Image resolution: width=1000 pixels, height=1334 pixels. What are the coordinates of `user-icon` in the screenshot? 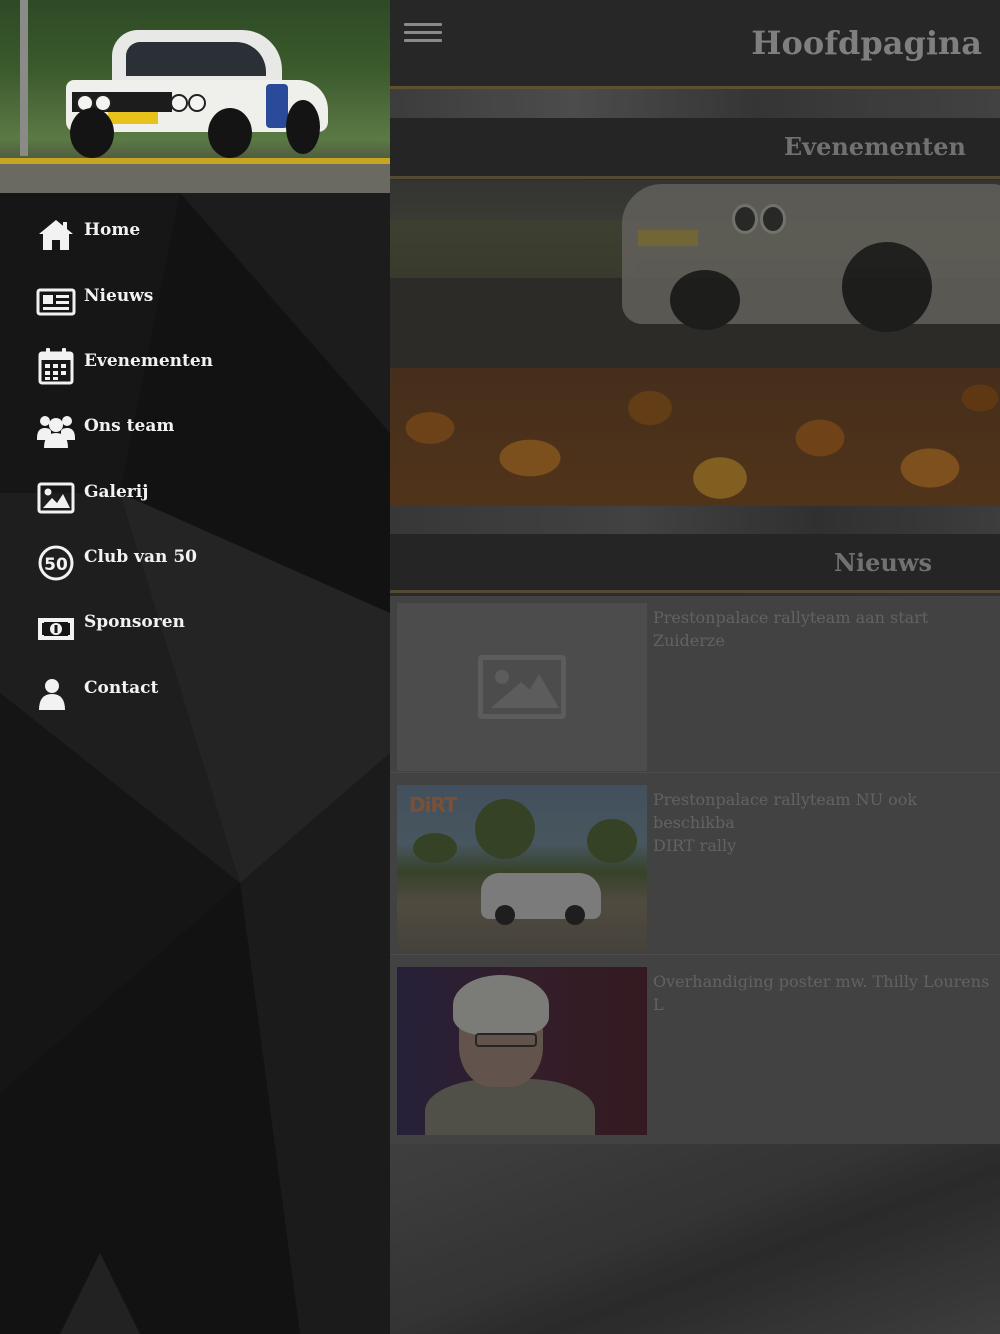 It's located at (52, 694).